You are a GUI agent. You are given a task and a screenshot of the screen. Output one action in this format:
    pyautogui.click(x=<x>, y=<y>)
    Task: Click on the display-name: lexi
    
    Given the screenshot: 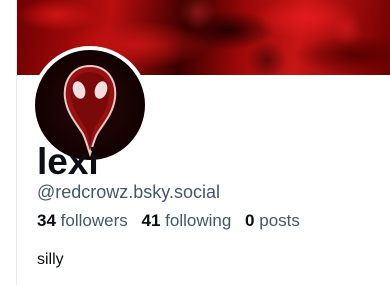 What is the action you would take?
    pyautogui.click(x=68, y=161)
    